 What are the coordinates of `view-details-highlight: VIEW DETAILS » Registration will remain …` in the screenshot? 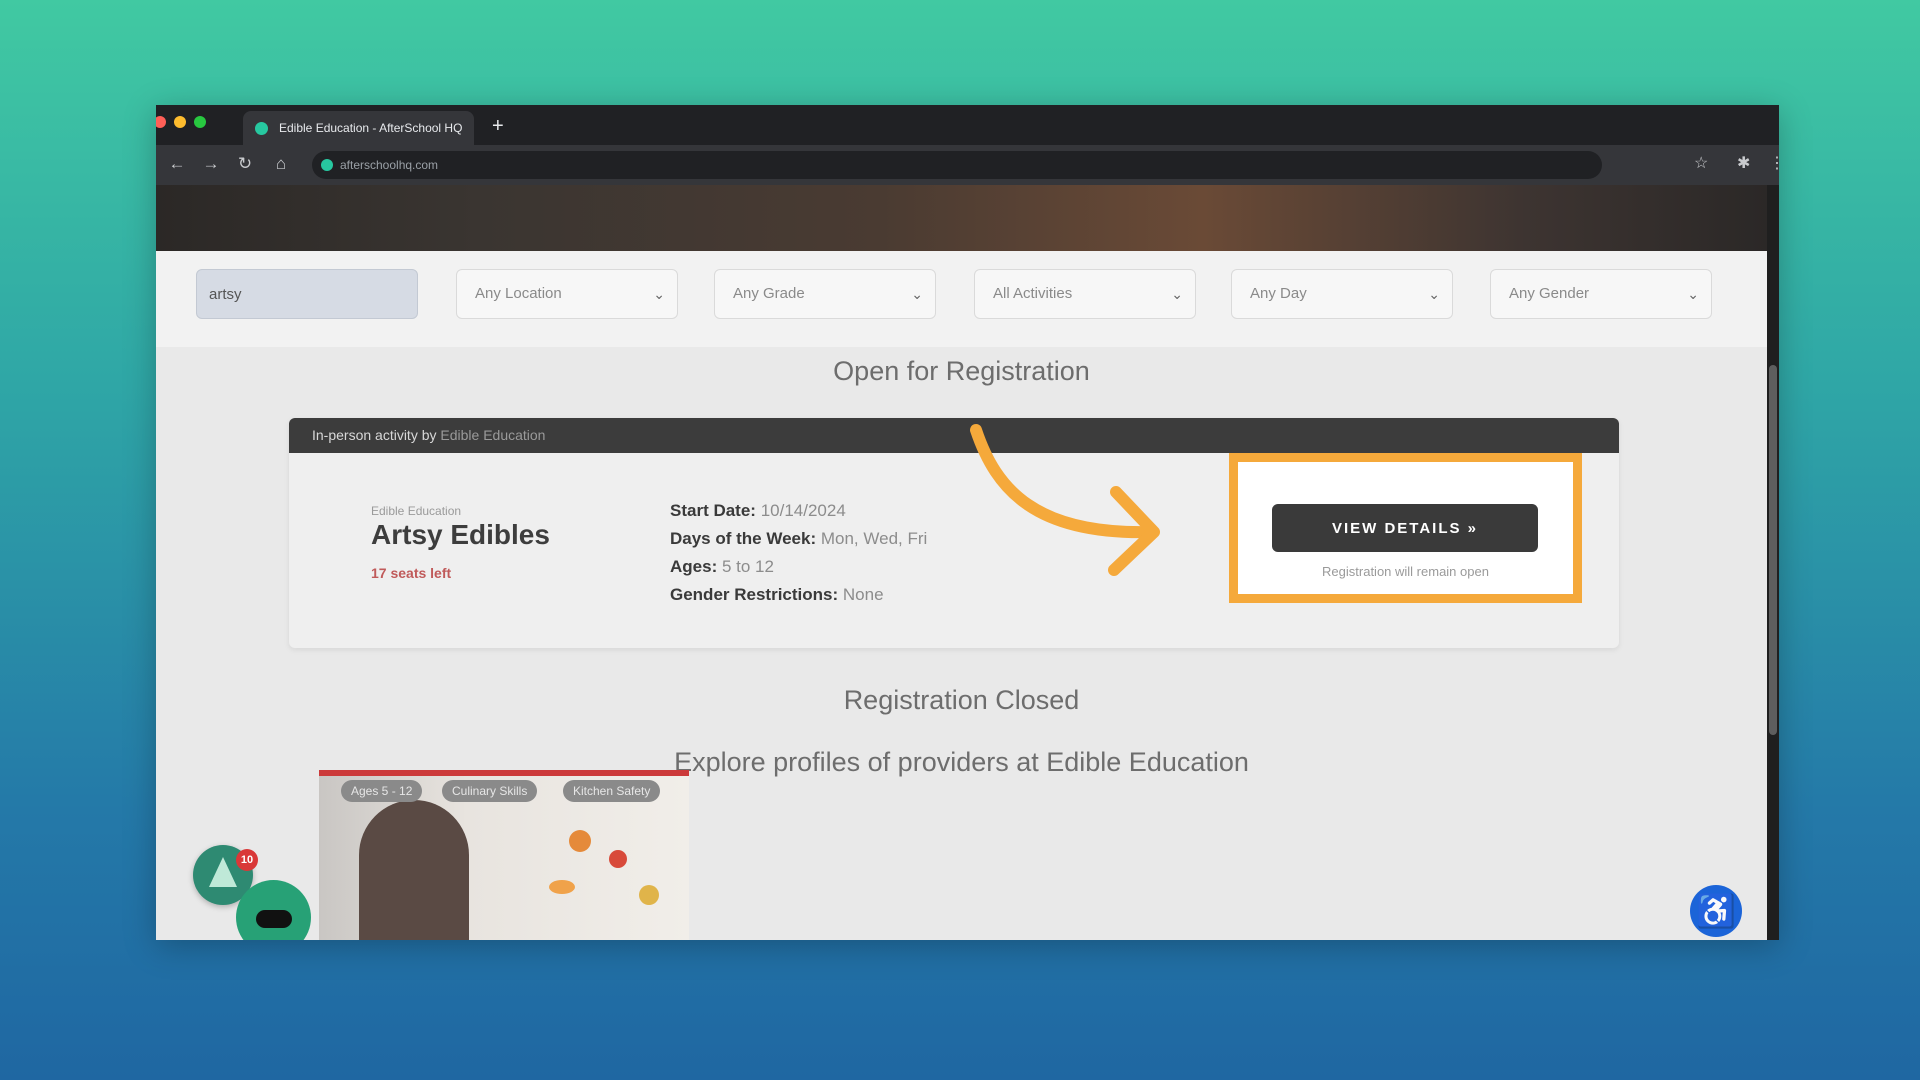 It's located at (1405, 528).